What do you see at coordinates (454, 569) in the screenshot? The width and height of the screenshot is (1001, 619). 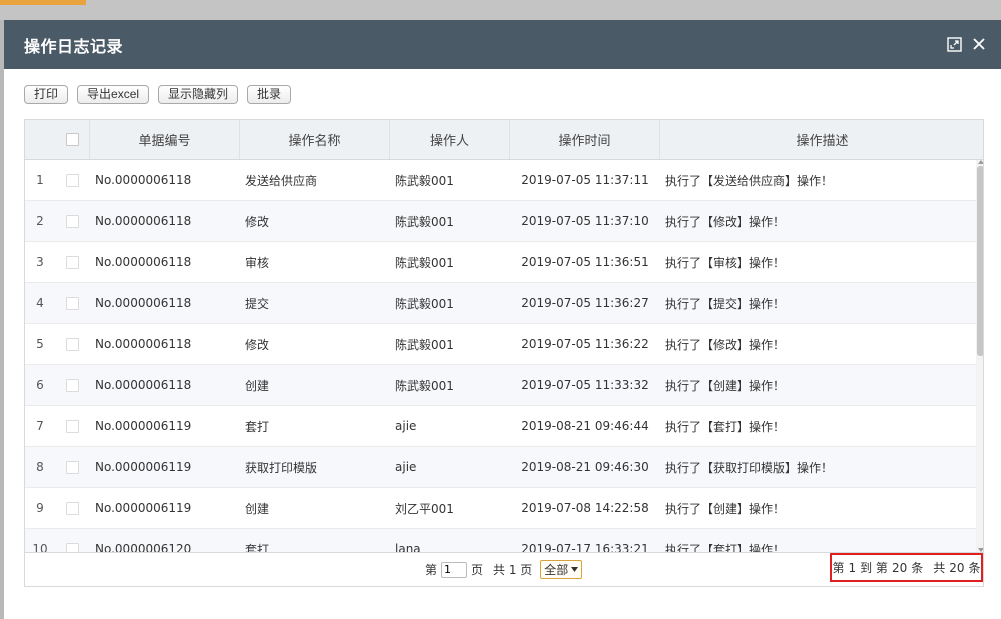 I see `page-number-input` at bounding box center [454, 569].